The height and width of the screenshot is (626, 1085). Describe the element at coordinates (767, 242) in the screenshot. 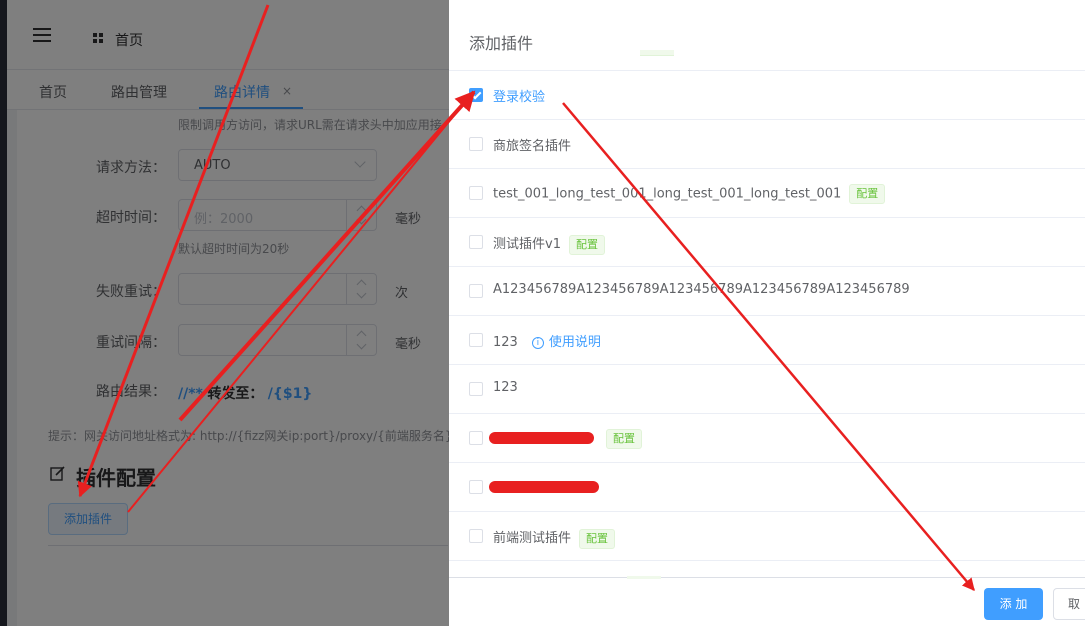

I see `plugin-row: 测试插件v1 配置` at that location.